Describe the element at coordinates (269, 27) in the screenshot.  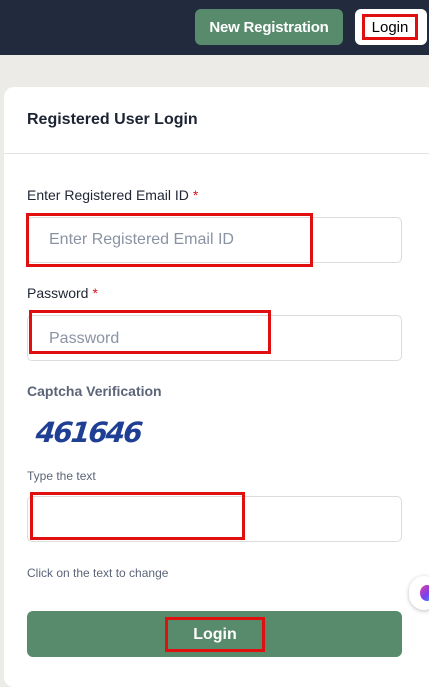
I see `new-registration-button: New Registration` at that location.